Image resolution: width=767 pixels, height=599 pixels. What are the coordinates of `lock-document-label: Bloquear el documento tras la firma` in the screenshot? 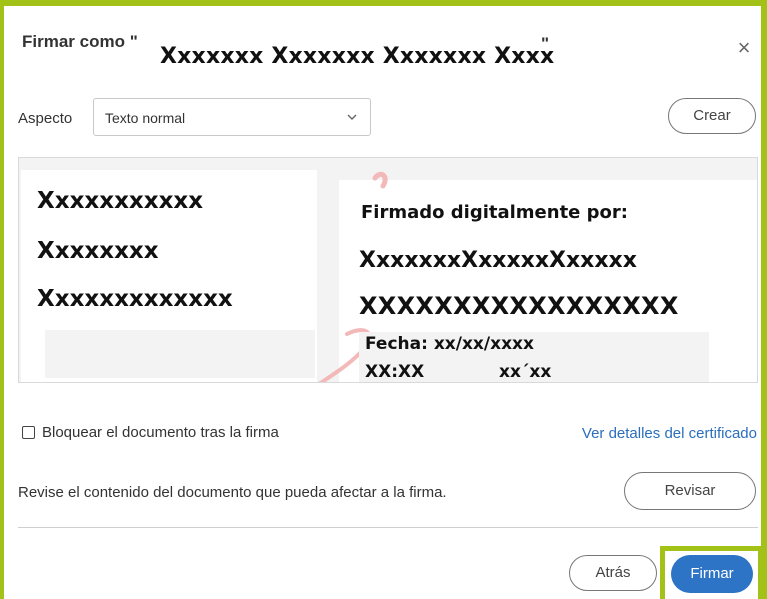 It's located at (160, 432).